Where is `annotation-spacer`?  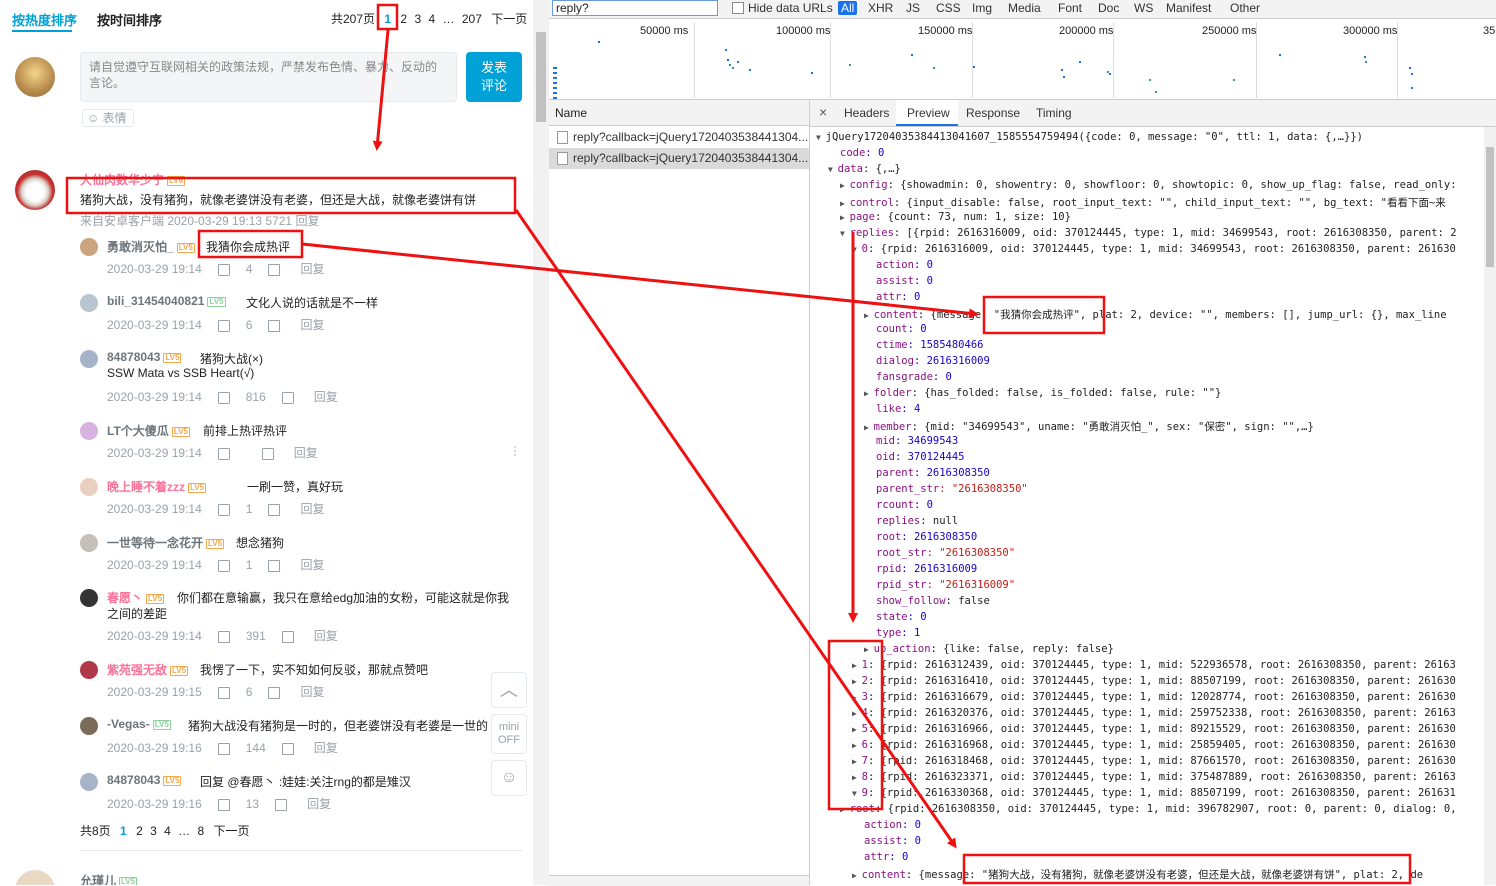 annotation-spacer is located at coordinates (768, 278).